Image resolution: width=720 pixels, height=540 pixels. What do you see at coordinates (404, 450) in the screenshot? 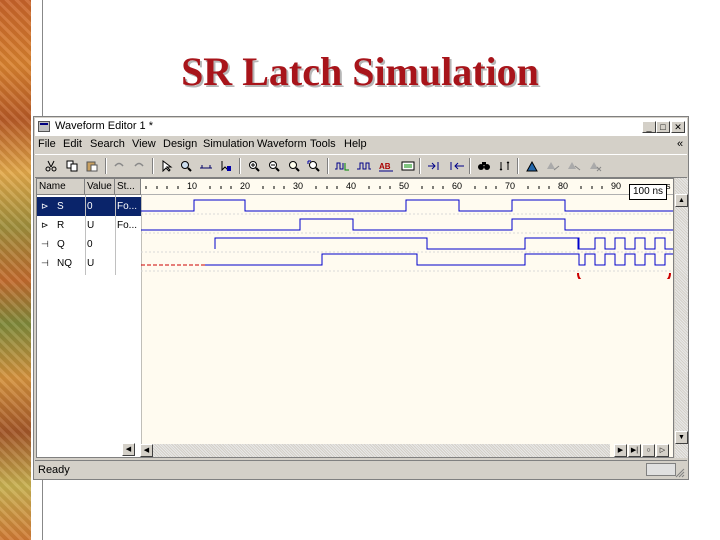
I see `horizontal-scrollbar: ◀ ▶ ▶| ○ ▷` at bounding box center [404, 450].